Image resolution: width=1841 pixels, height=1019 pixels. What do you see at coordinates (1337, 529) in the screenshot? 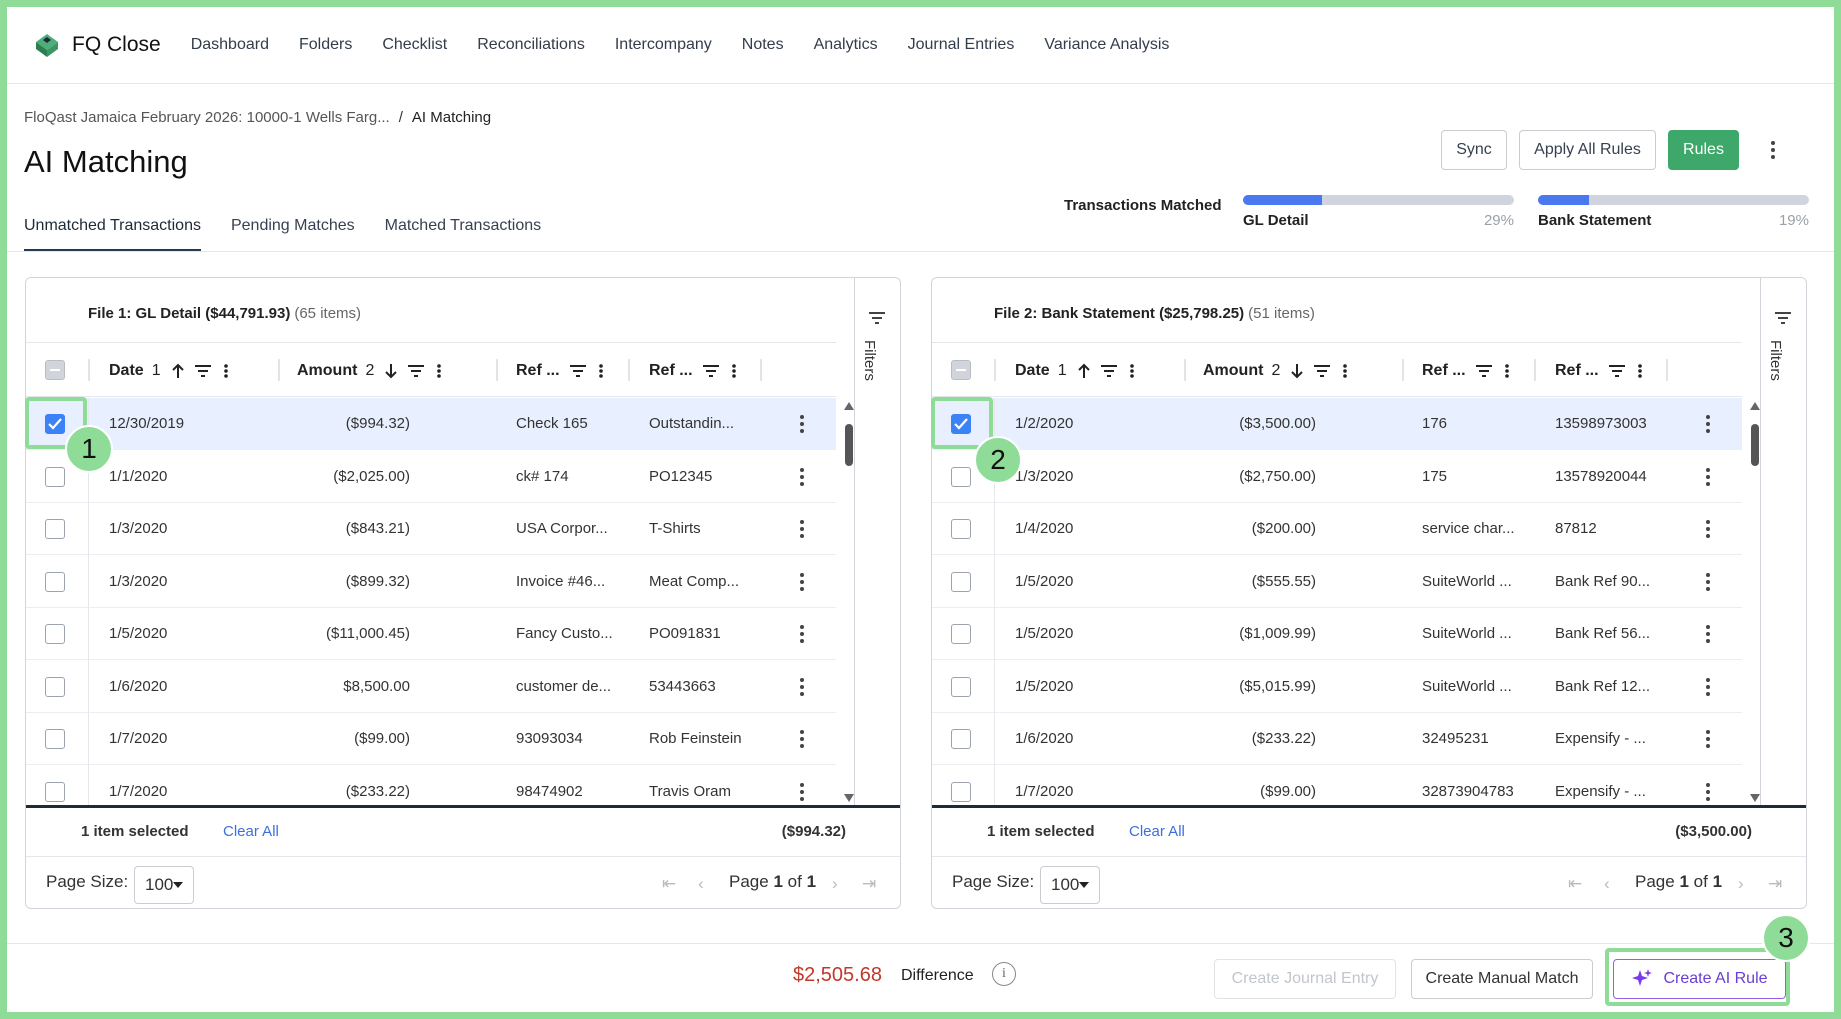
I see `table-row: 1/4/2020 ($200.00) service char... 87812` at bounding box center [1337, 529].